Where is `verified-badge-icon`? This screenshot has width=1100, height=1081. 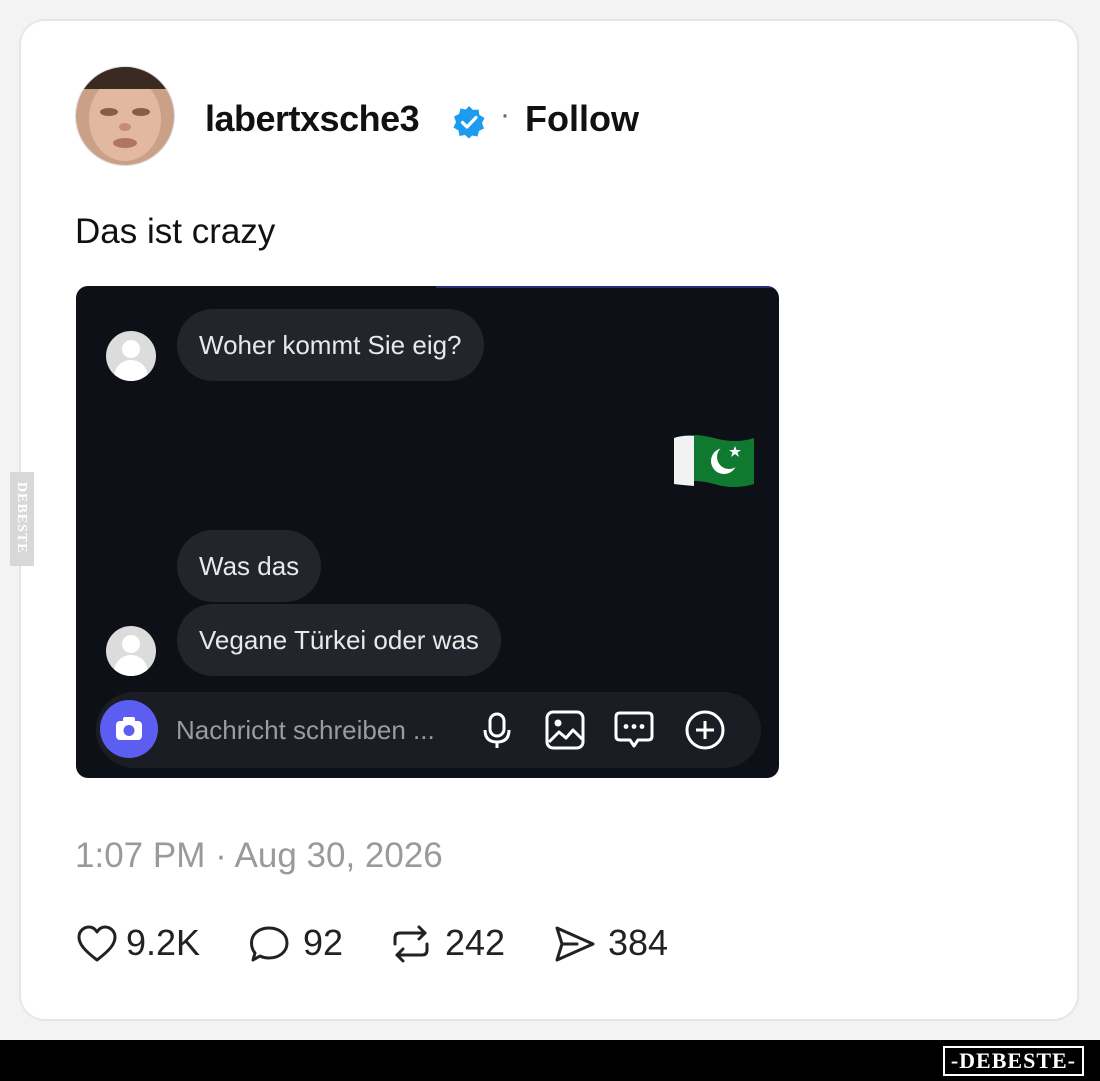 verified-badge-icon is located at coordinates (469, 122).